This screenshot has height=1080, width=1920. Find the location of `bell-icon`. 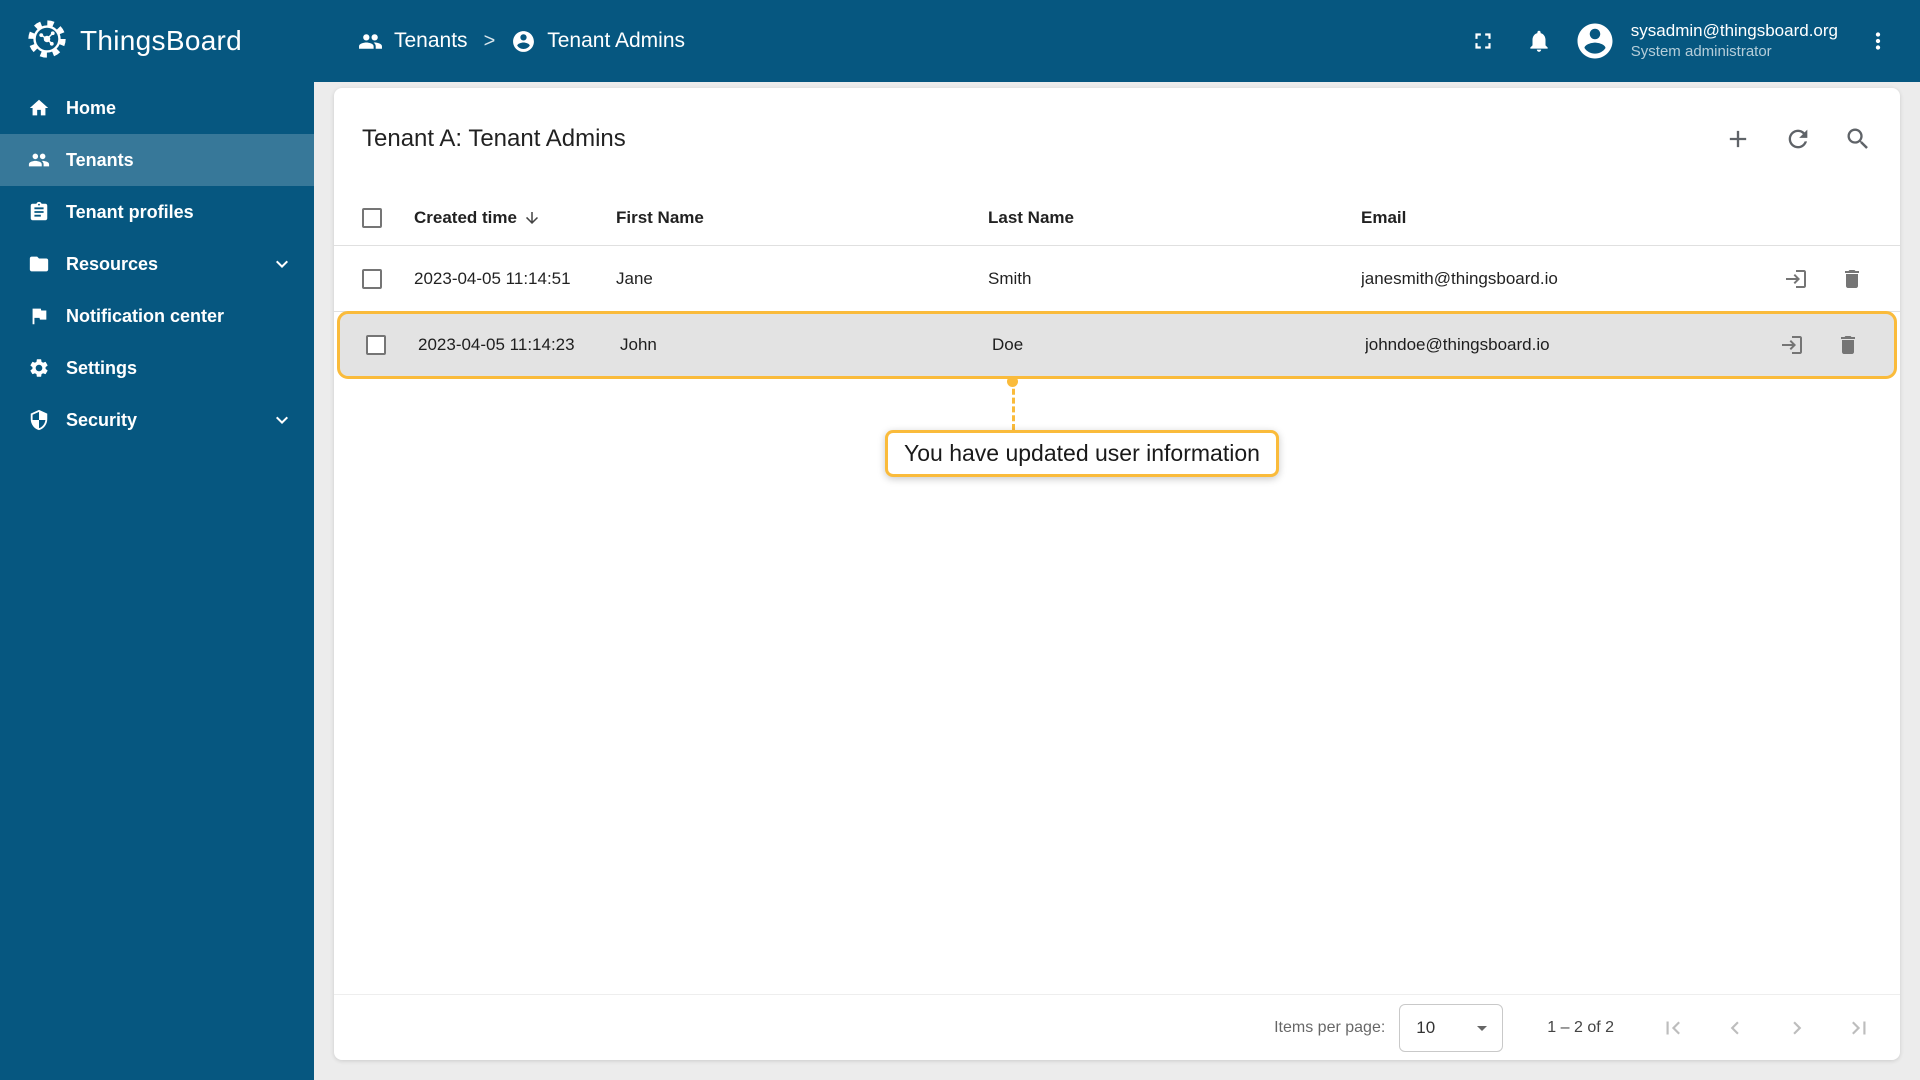

bell-icon is located at coordinates (1539, 41).